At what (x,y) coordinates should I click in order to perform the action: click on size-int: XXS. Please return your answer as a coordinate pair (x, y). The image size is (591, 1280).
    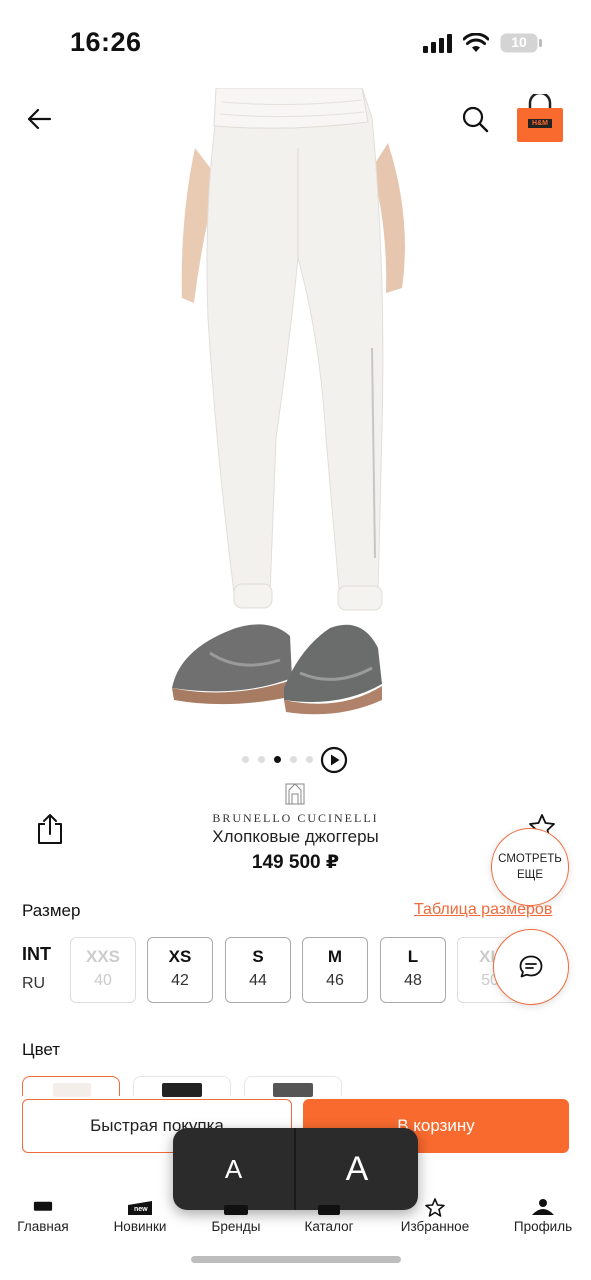
    Looking at the image, I should click on (103, 956).